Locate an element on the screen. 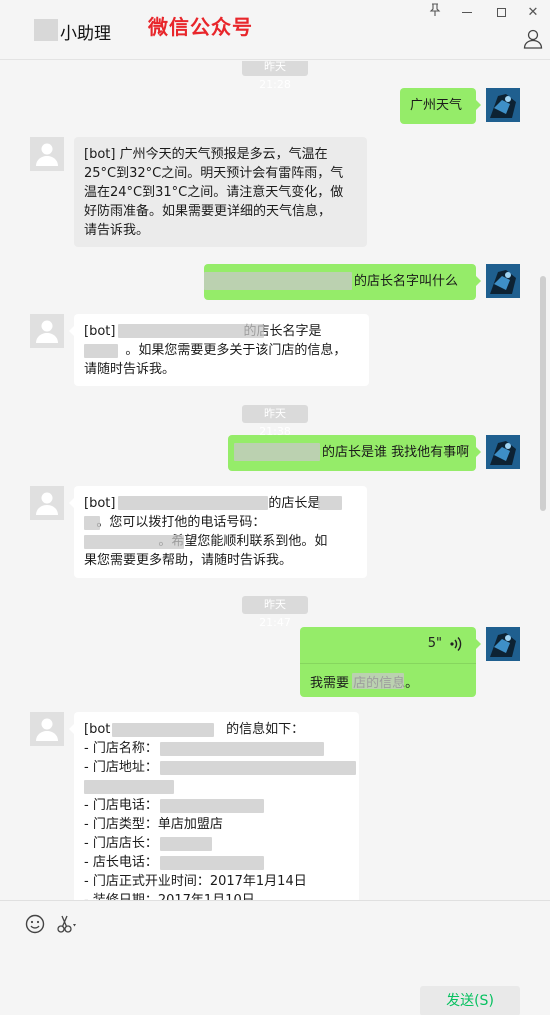  send-button: 发送(S) is located at coordinates (470, 1000).